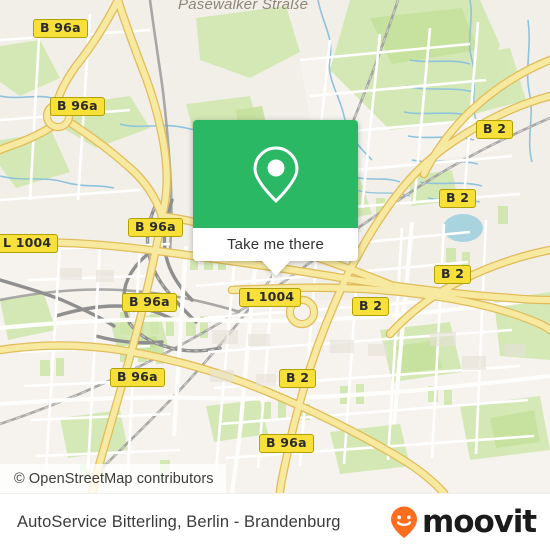 This screenshot has height=550, width=550. What do you see at coordinates (155, 228) in the screenshot?
I see `road-shield-b96a-3: B 96a` at bounding box center [155, 228].